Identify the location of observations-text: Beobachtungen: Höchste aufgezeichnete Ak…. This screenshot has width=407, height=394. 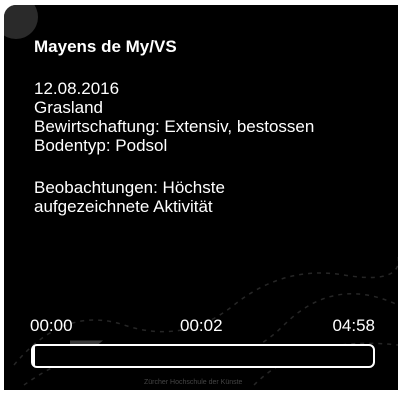
(129, 197).